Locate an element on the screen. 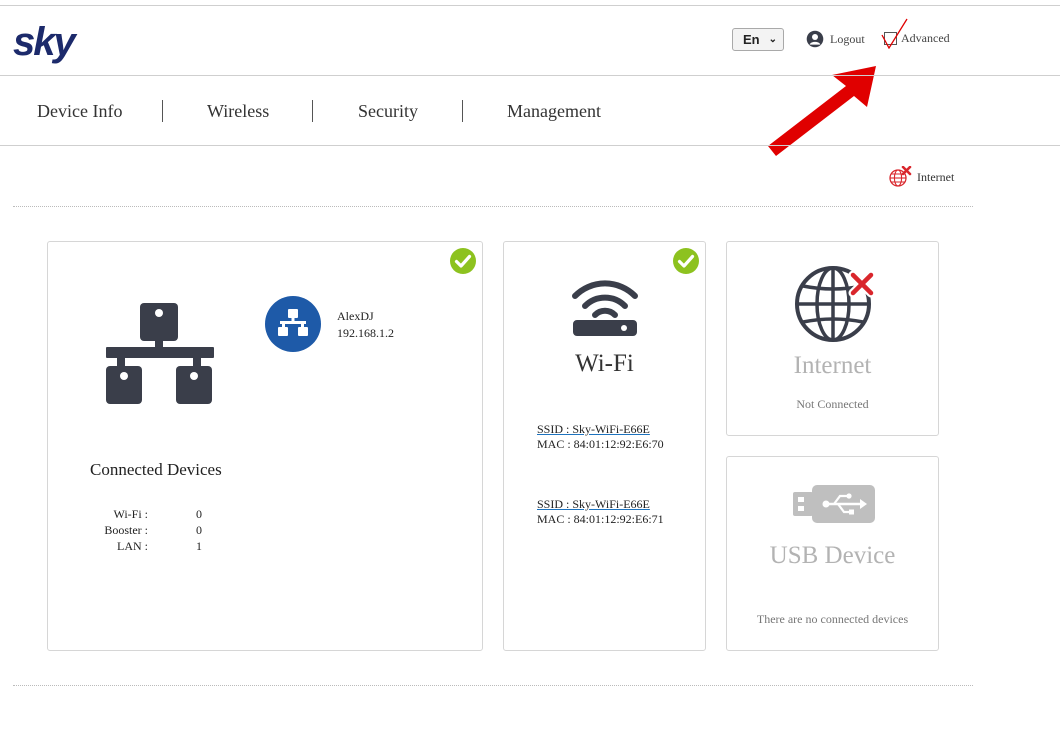 The image size is (1060, 754). connected-devices-title: Connected Devices is located at coordinates (156, 469).